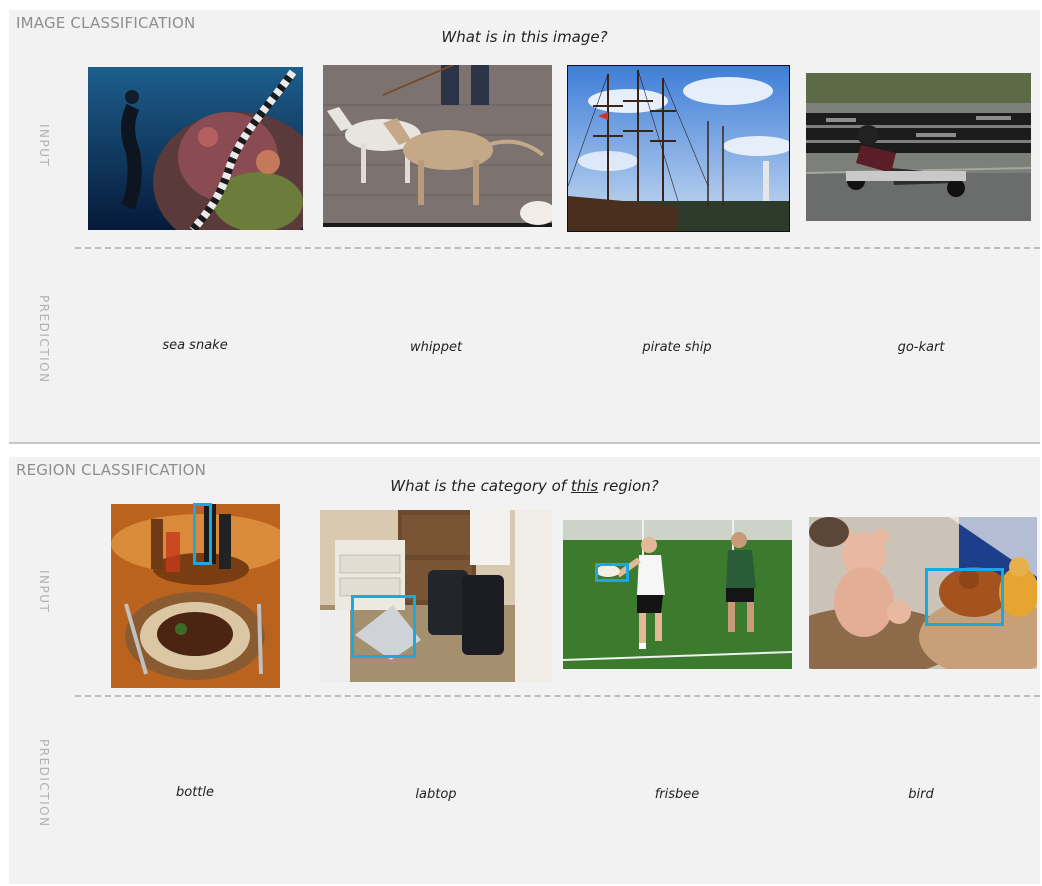 Image resolution: width=1042 pixels, height=886 pixels. Describe the element at coordinates (437, 146) in the screenshot. I see `input-image-whippet` at that location.